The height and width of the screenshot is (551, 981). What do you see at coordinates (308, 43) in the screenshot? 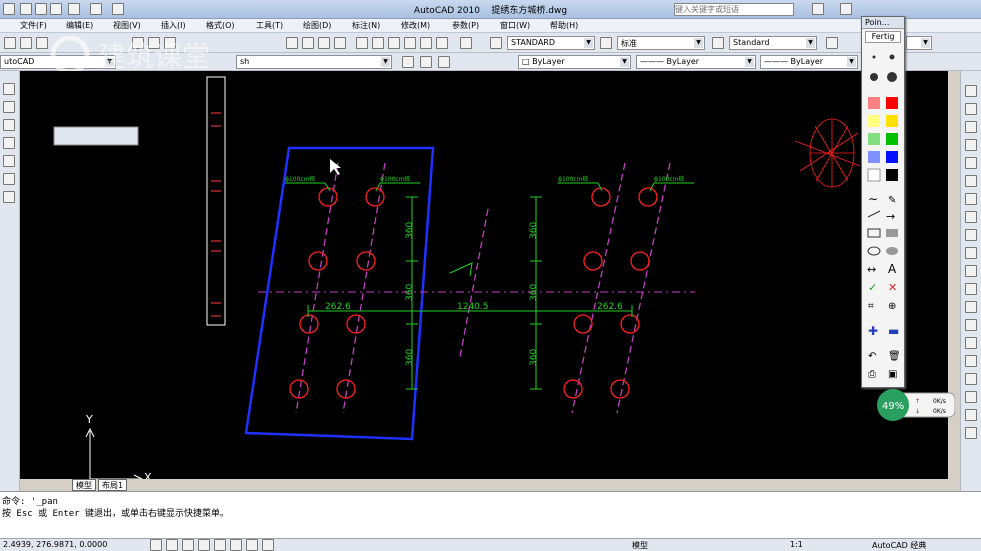
I see `zoom-realtime-icon` at bounding box center [308, 43].